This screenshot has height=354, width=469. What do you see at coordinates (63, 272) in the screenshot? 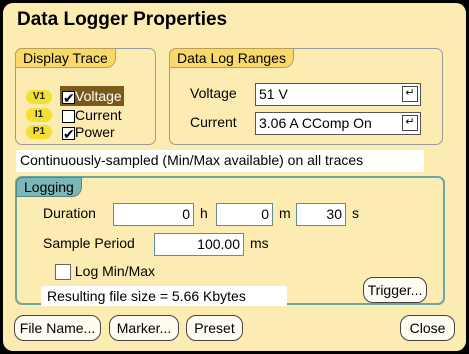
I see `log-minmax-checkbox` at bounding box center [63, 272].